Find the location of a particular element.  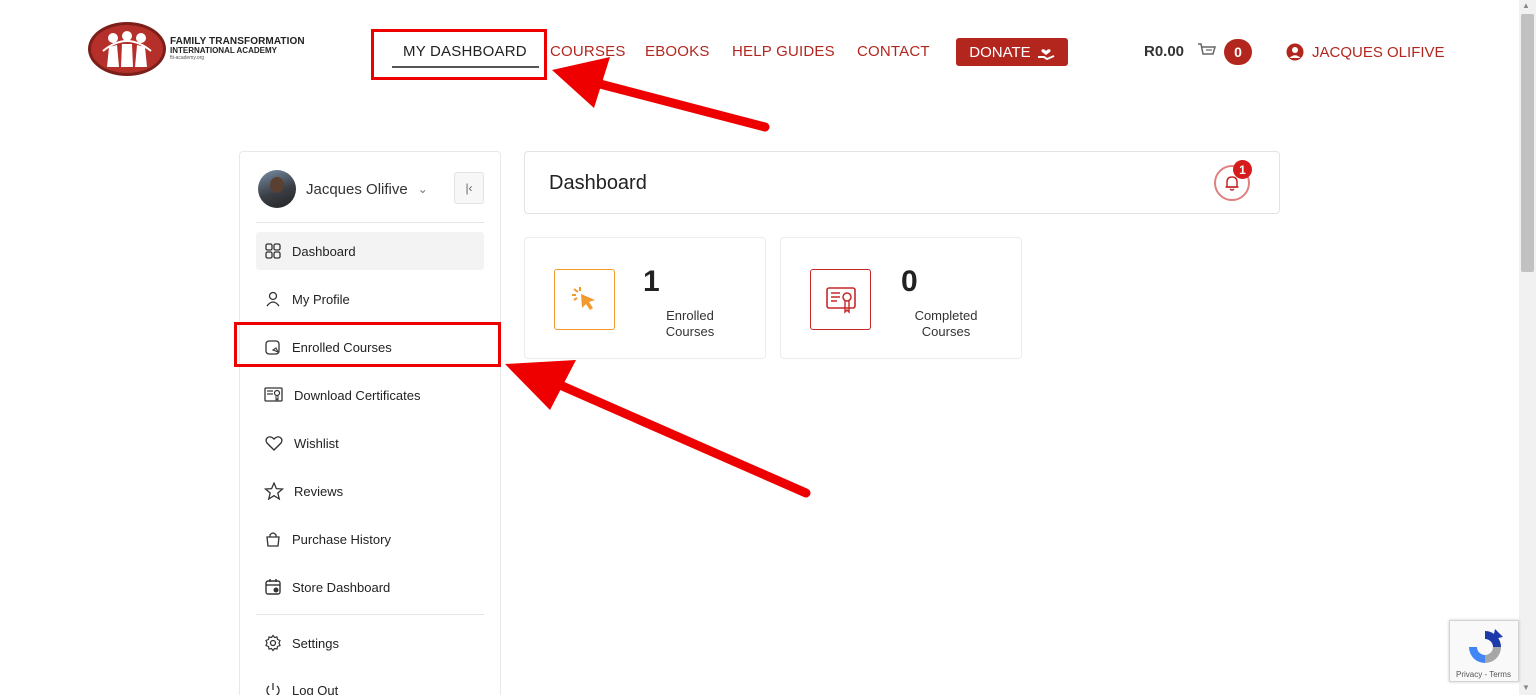

sidebar-item-label: Settings is located at coordinates (315, 643).